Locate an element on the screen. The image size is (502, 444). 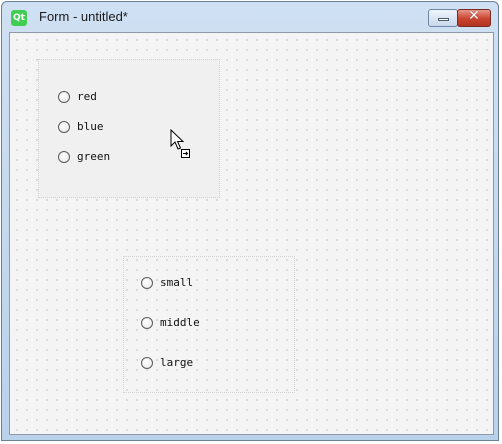
minimize-icon is located at coordinates (443, 19).